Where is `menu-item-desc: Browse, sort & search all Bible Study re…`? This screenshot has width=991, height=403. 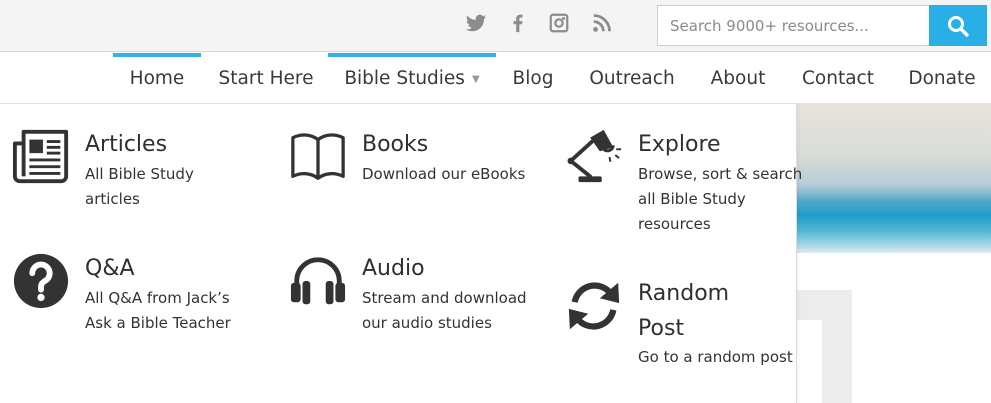 menu-item-desc: Browse, sort & search all Bible Study re… is located at coordinates (720, 199).